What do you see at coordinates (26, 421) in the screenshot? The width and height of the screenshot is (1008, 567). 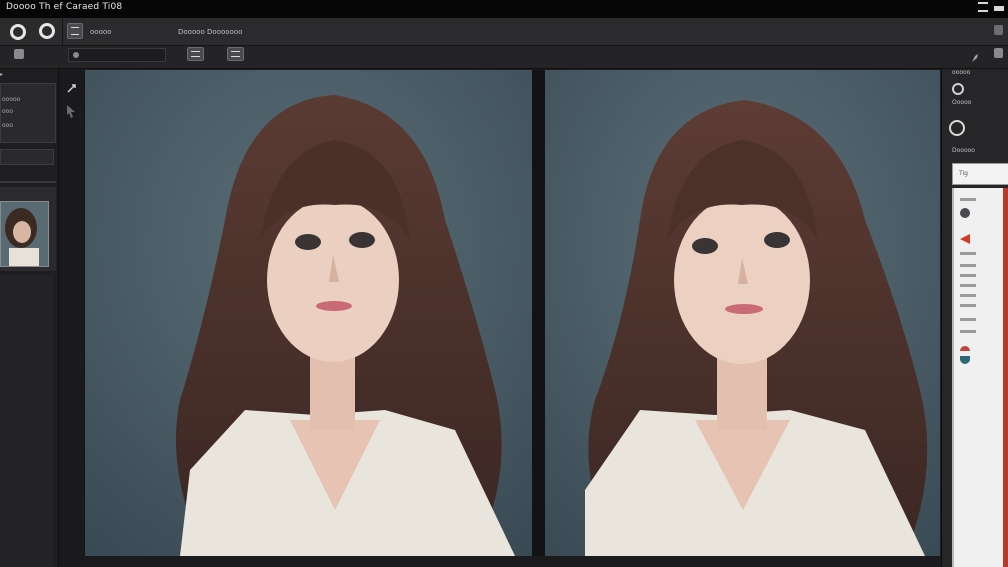 I see `panel-empty-area` at bounding box center [26, 421].